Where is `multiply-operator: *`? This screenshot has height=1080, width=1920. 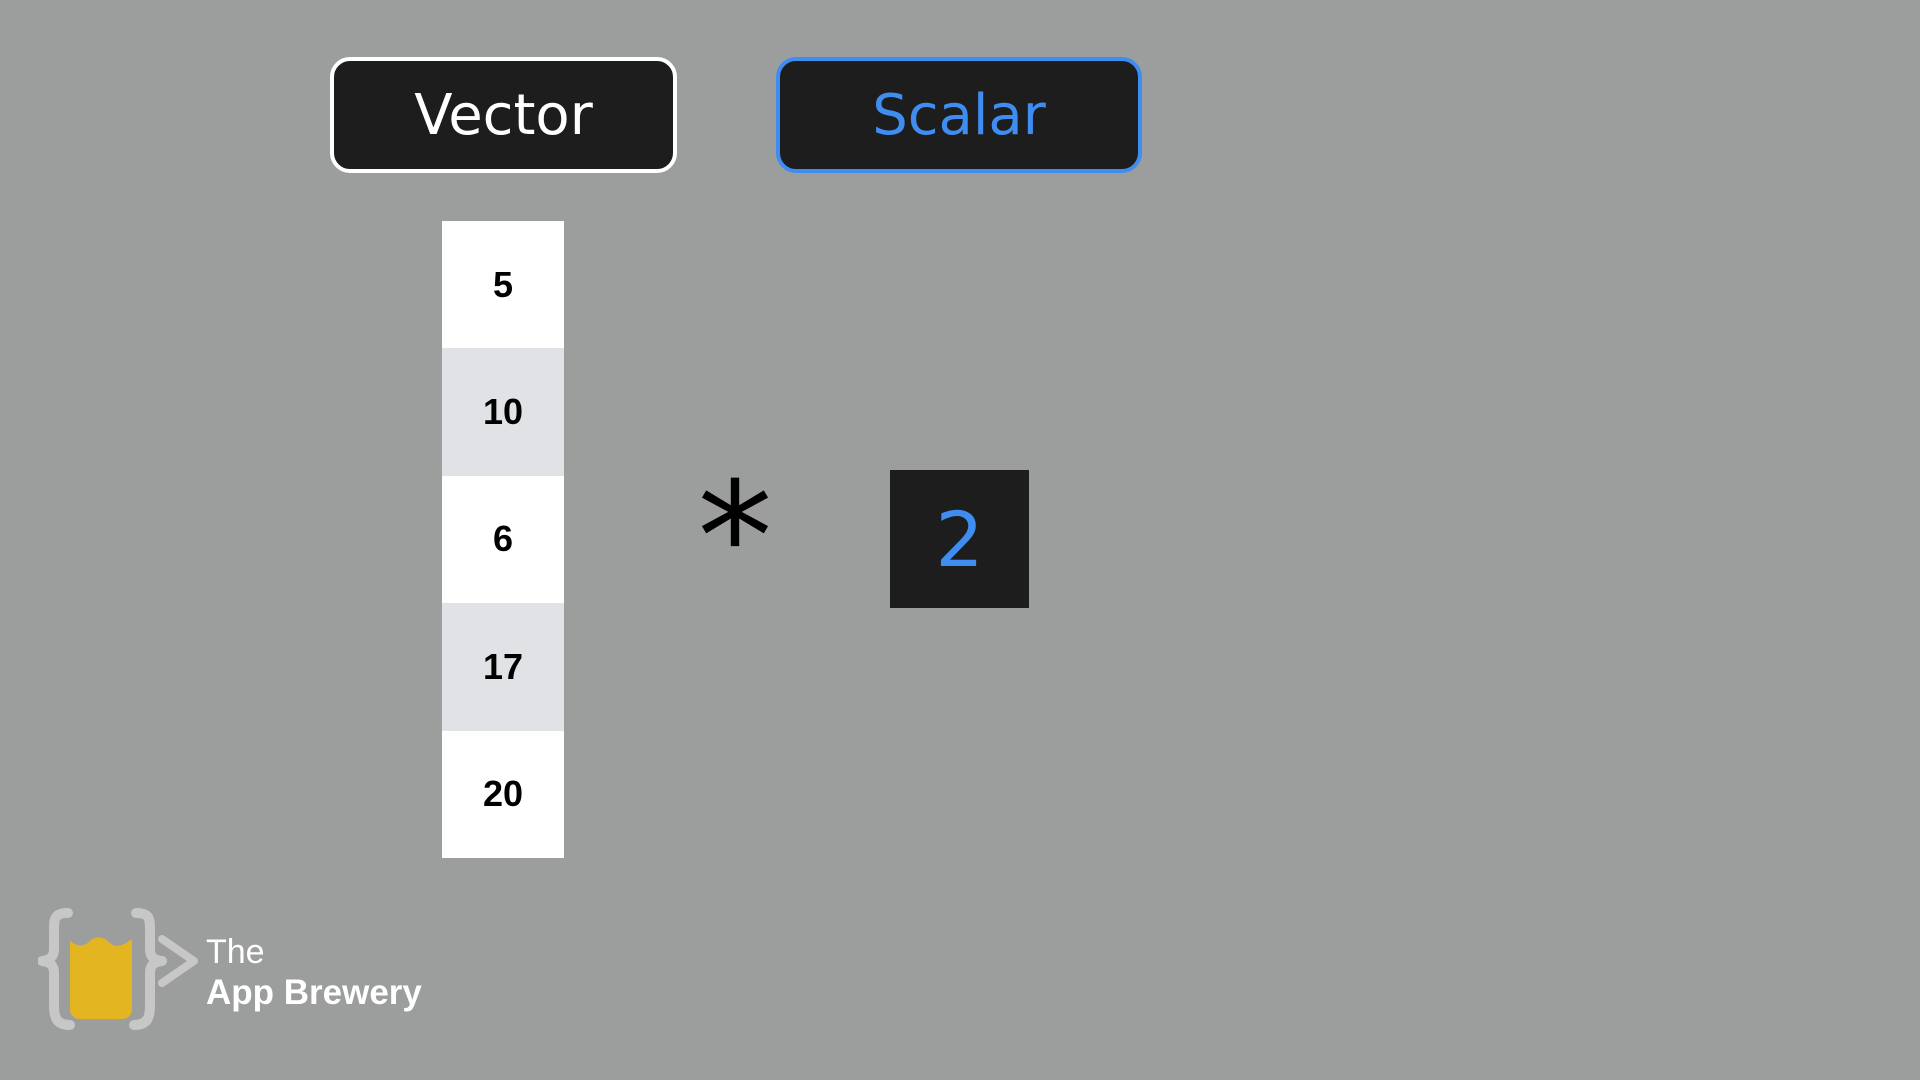
multiply-operator: * is located at coordinates (735, 538).